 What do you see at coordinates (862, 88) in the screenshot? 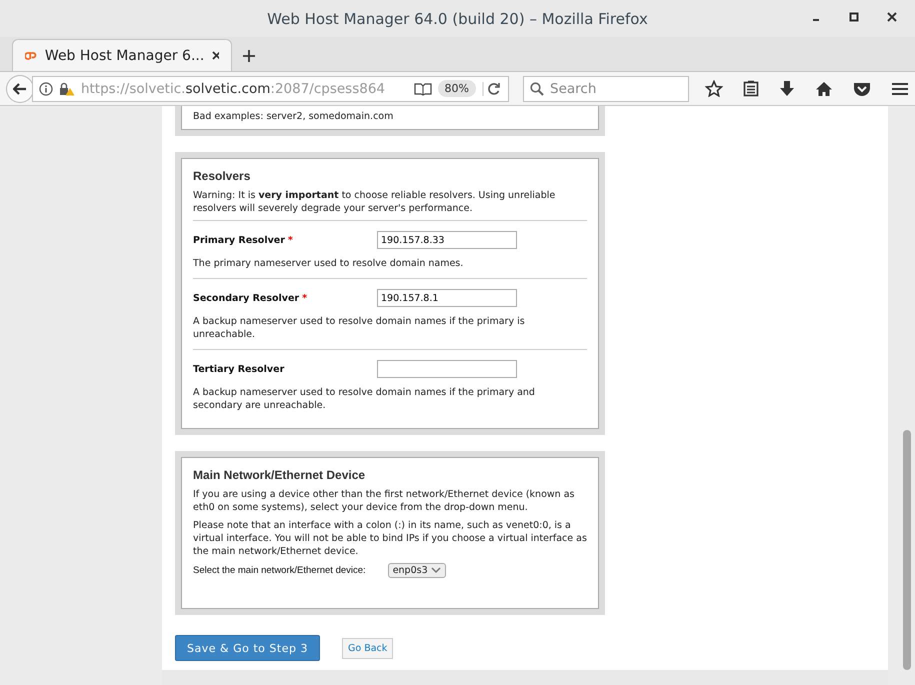
I see `pocket-icon` at bounding box center [862, 88].